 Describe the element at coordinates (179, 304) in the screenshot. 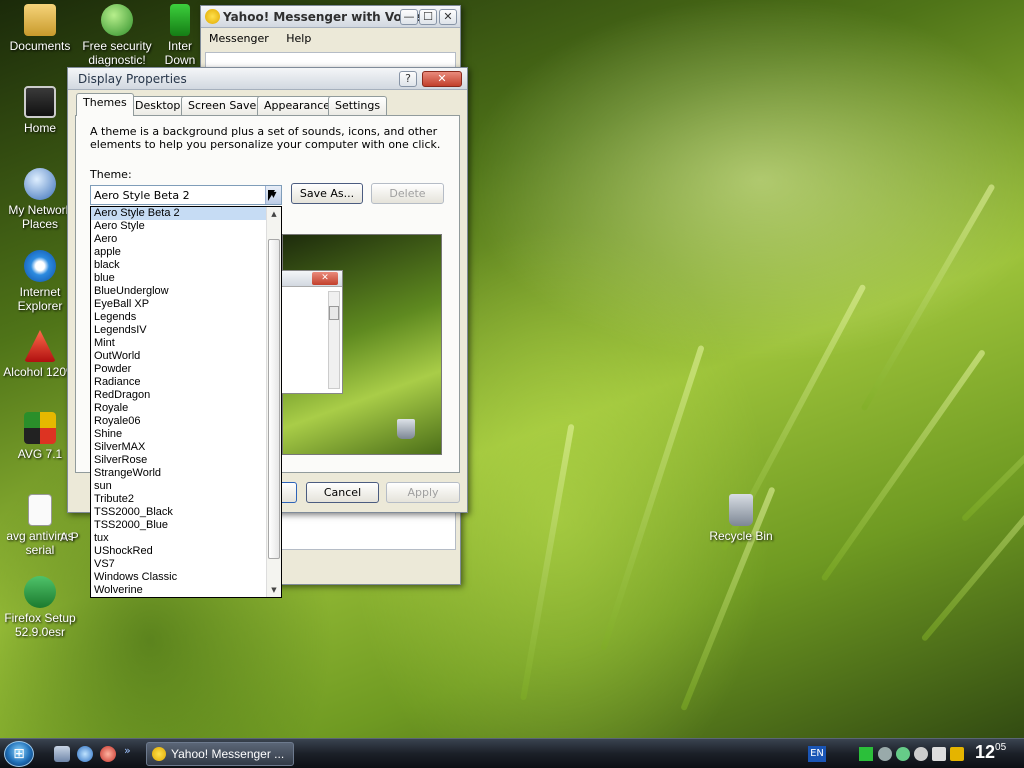

I see `theme-option: EyeBall XP` at that location.